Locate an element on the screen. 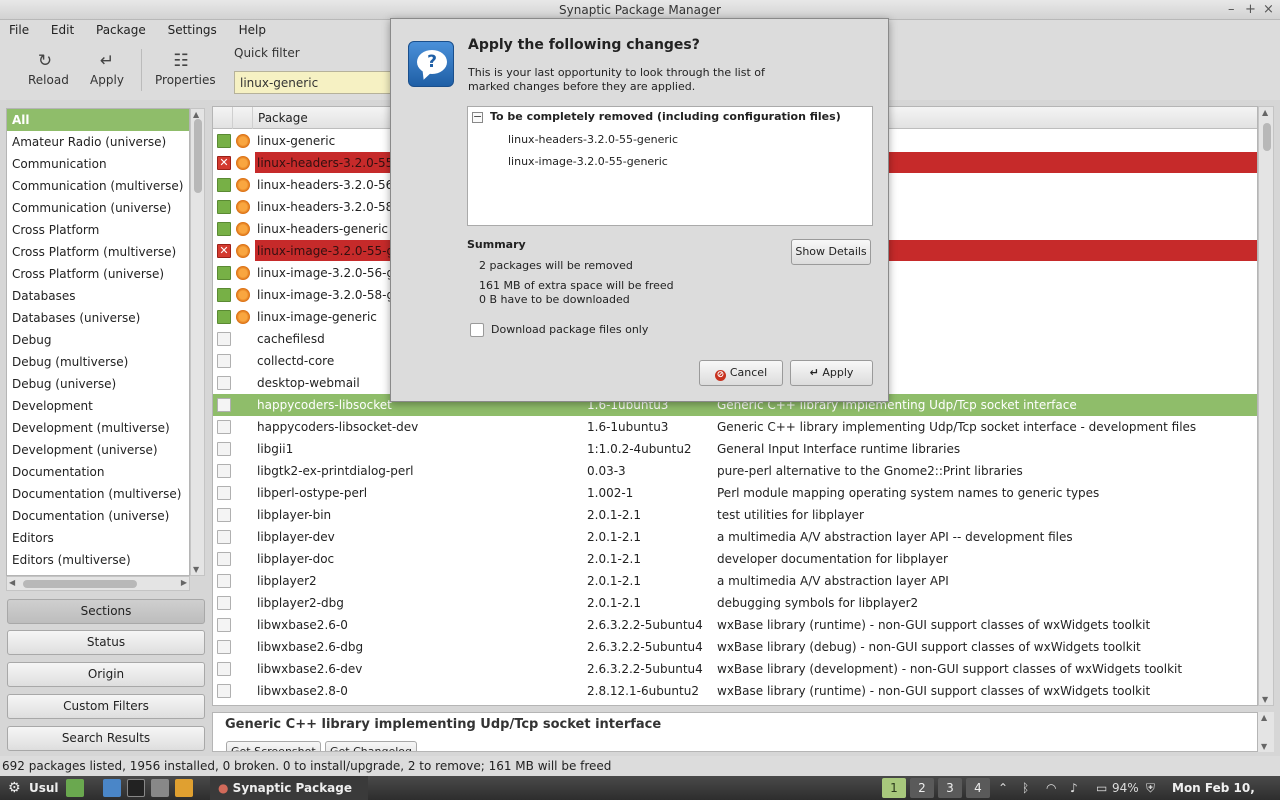  section-item: Development is located at coordinates (98, 406).